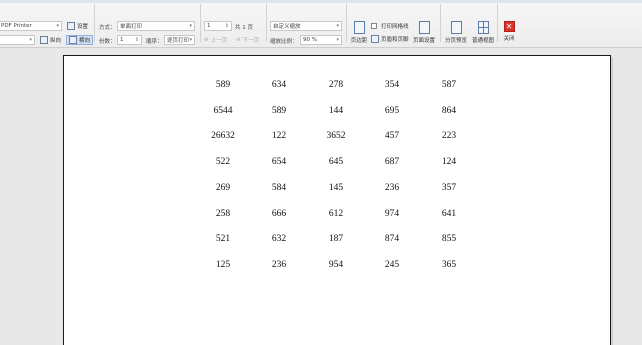  I want to click on table-cell: 654, so click(279, 162).